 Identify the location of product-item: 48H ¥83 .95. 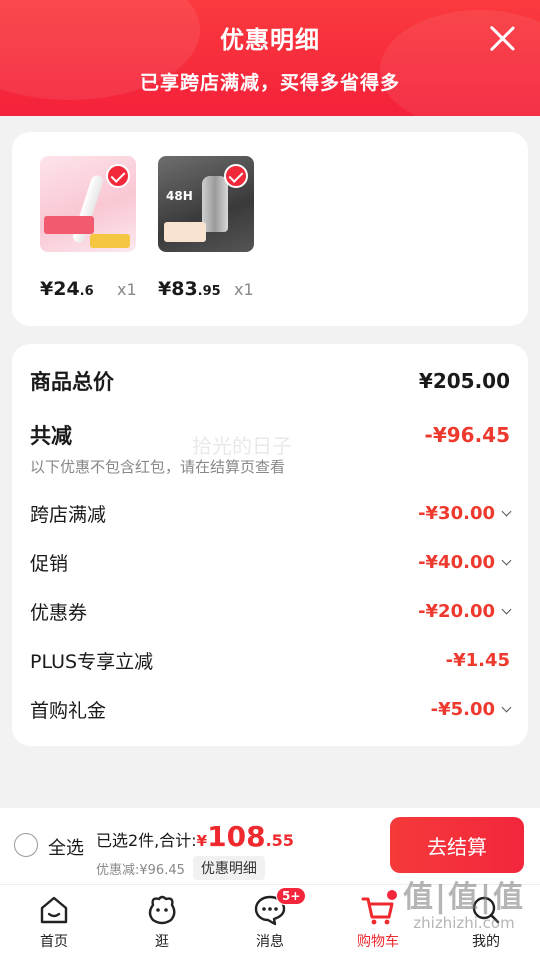
(206, 228).